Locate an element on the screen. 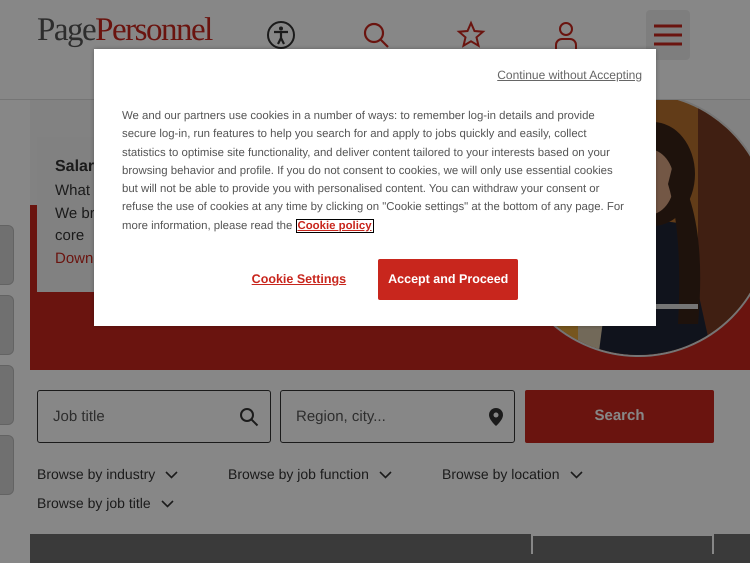  menu-icon is located at coordinates (668, 34).